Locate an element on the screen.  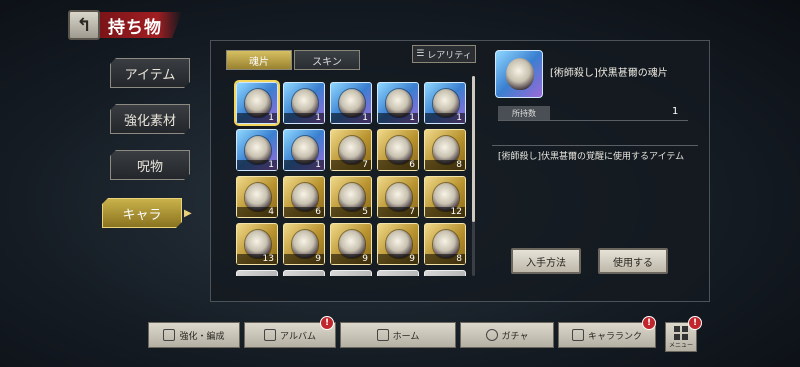
sort-rarity-button: ☰ レアリティ is located at coordinates (444, 54).